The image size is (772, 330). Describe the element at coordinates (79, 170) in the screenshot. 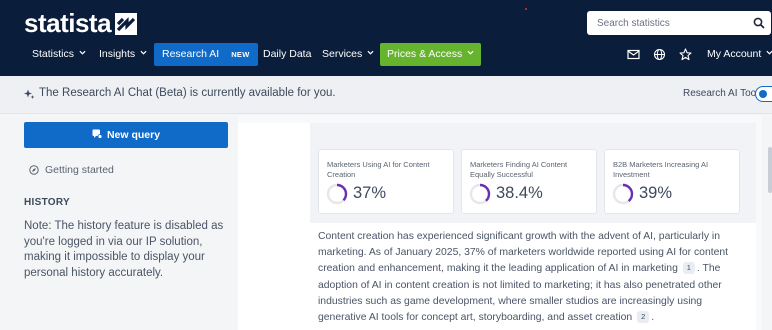

I see `getting-started-label: Getting started` at that location.